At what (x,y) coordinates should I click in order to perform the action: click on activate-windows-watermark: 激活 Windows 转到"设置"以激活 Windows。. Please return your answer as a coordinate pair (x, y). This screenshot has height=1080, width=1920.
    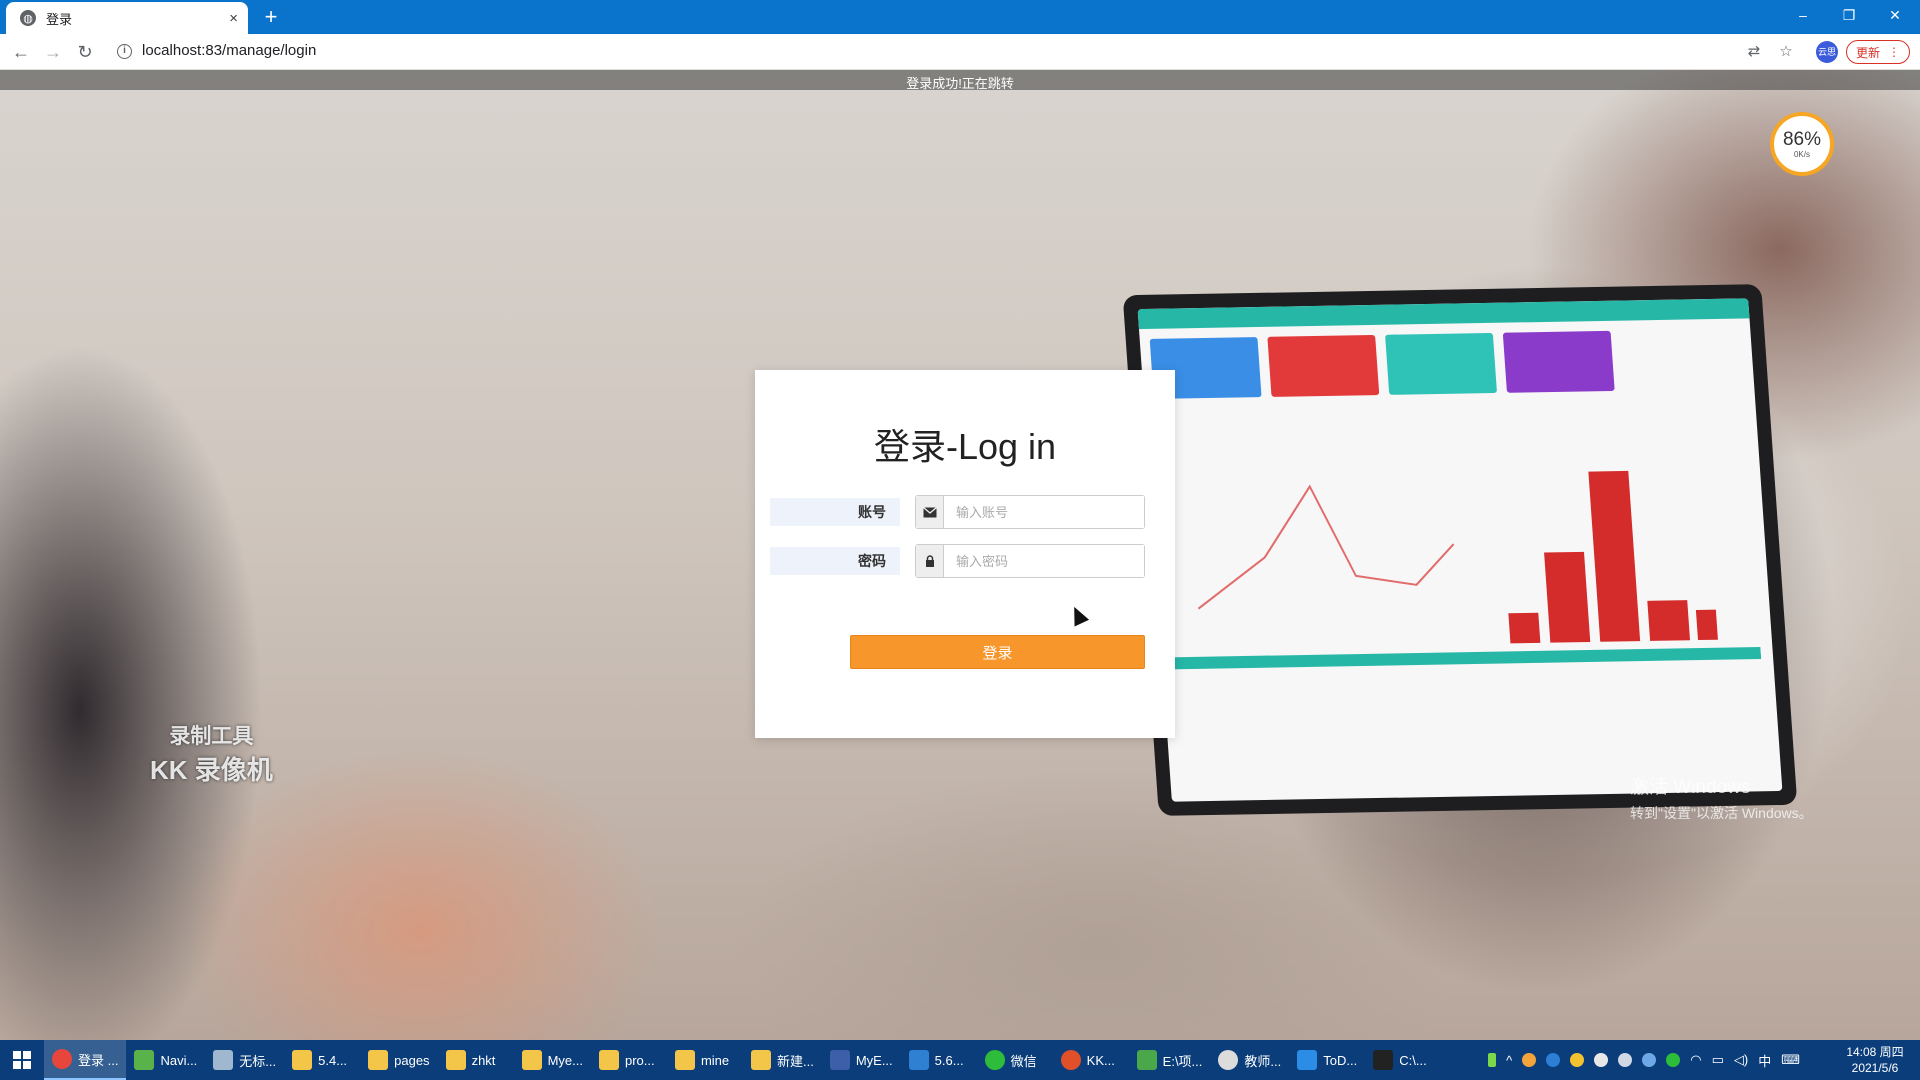
    Looking at the image, I should click on (1721, 797).